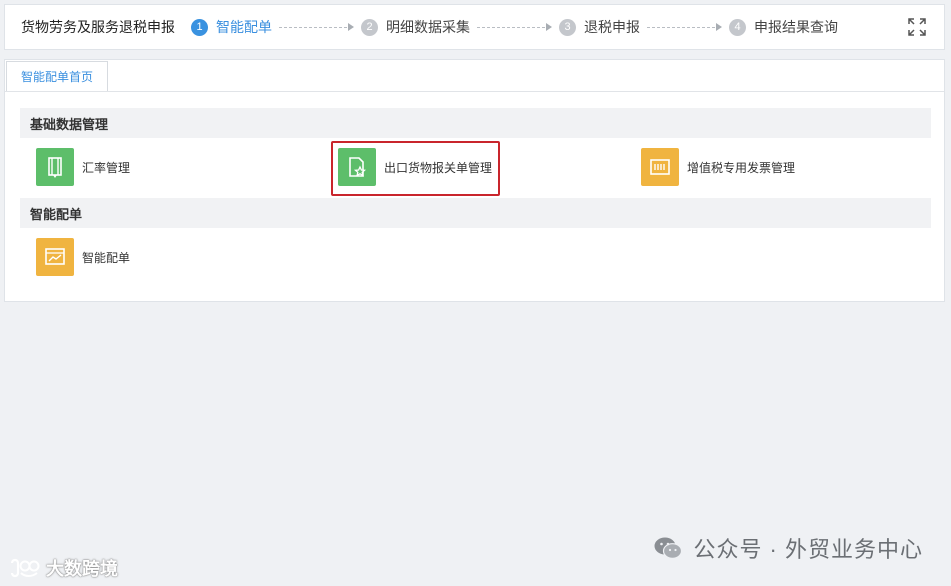  Describe the element at coordinates (82, 569) in the screenshot. I see `watermark-text: 大数跨境` at that location.